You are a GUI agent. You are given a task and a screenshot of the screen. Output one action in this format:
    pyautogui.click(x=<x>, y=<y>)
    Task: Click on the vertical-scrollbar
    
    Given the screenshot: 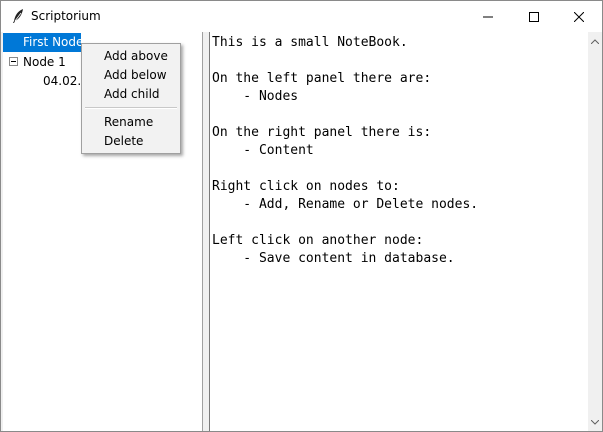 What is the action you would take?
    pyautogui.click(x=595, y=231)
    